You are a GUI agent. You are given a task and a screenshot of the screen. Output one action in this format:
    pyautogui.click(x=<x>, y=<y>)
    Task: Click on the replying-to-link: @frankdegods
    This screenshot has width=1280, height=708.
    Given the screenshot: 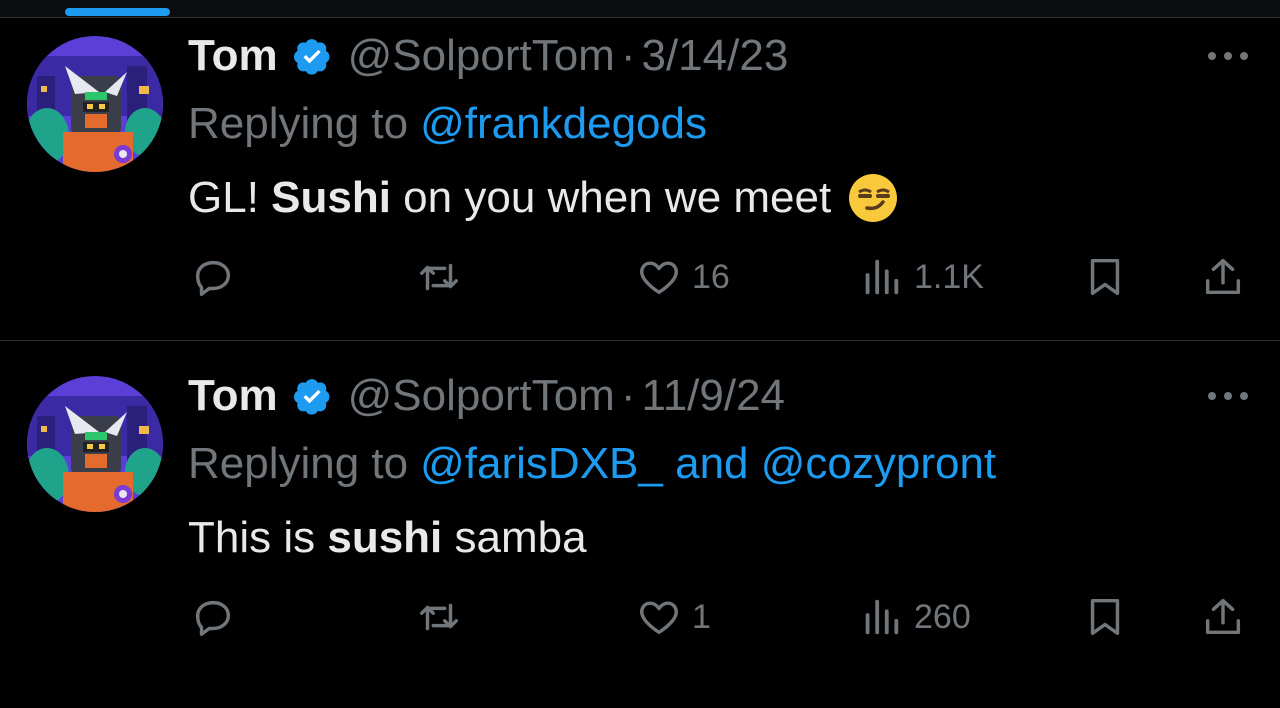 What is the action you would take?
    pyautogui.click(x=563, y=124)
    